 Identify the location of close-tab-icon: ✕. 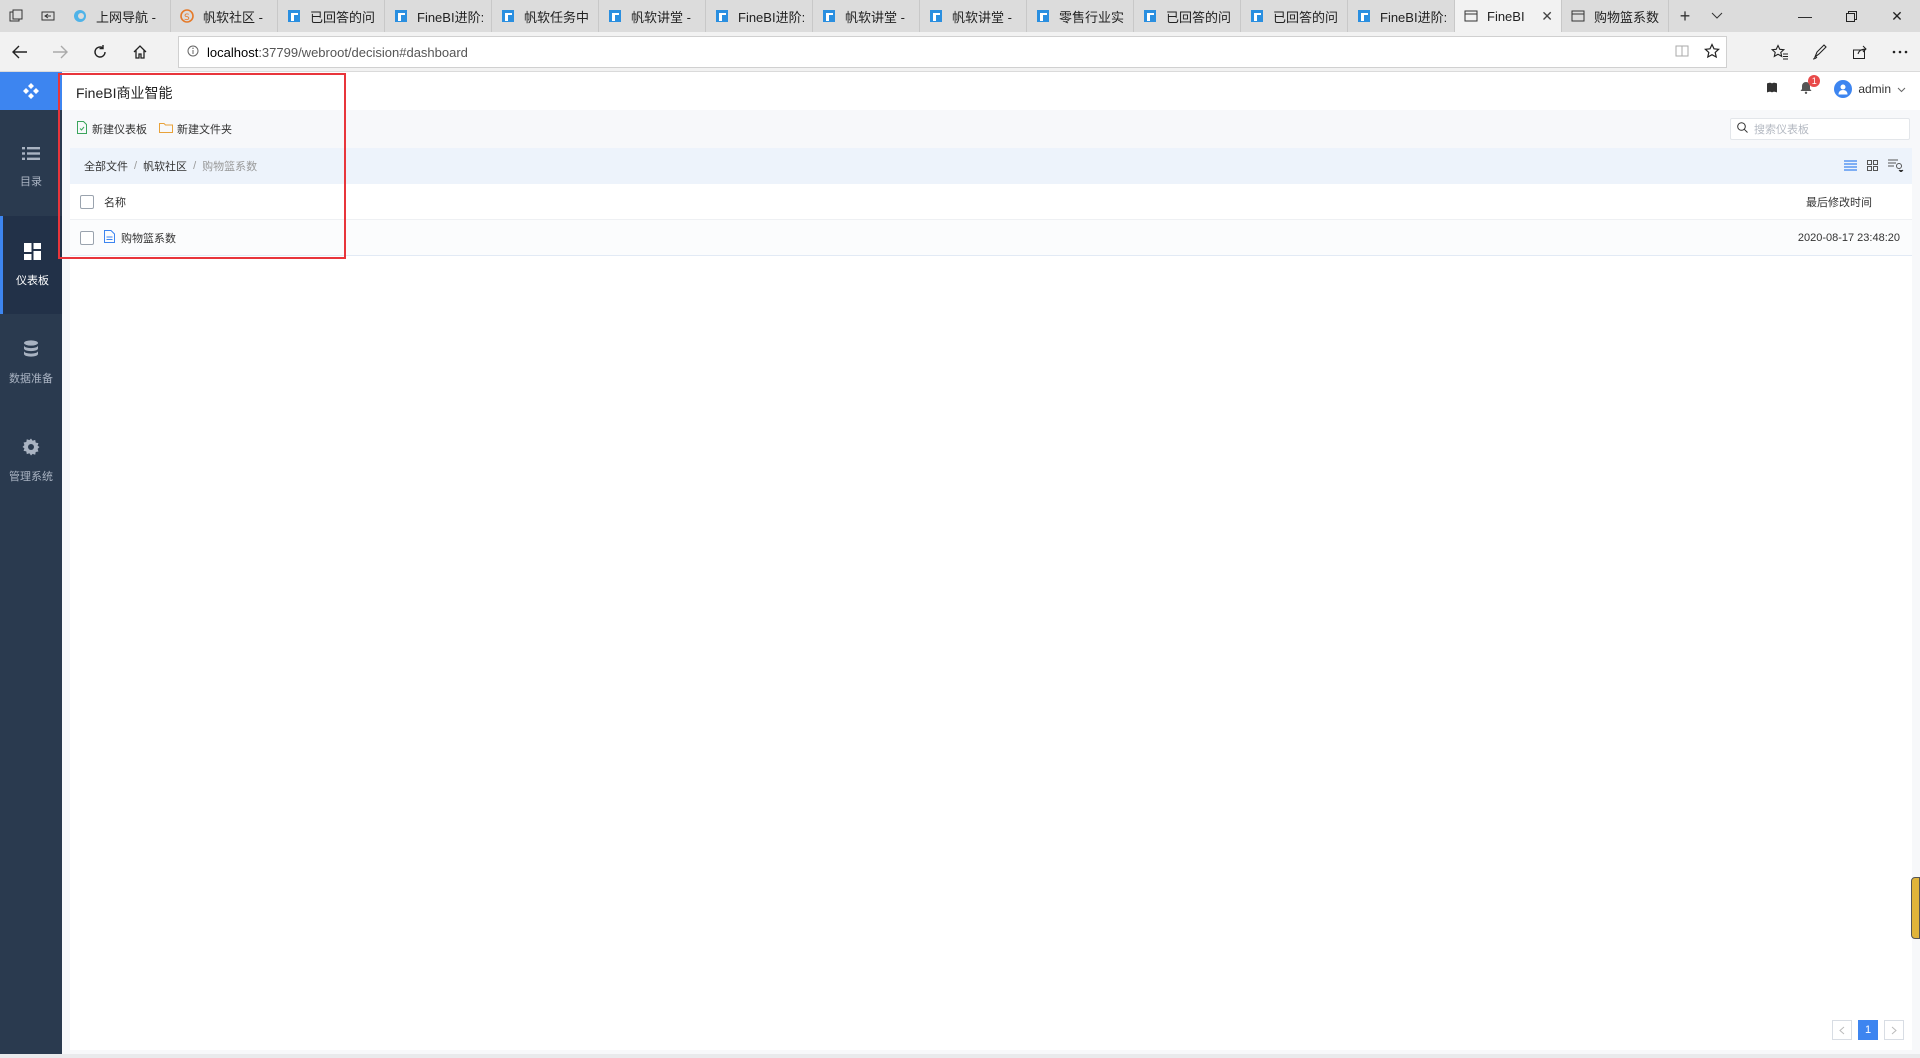
(1547, 16).